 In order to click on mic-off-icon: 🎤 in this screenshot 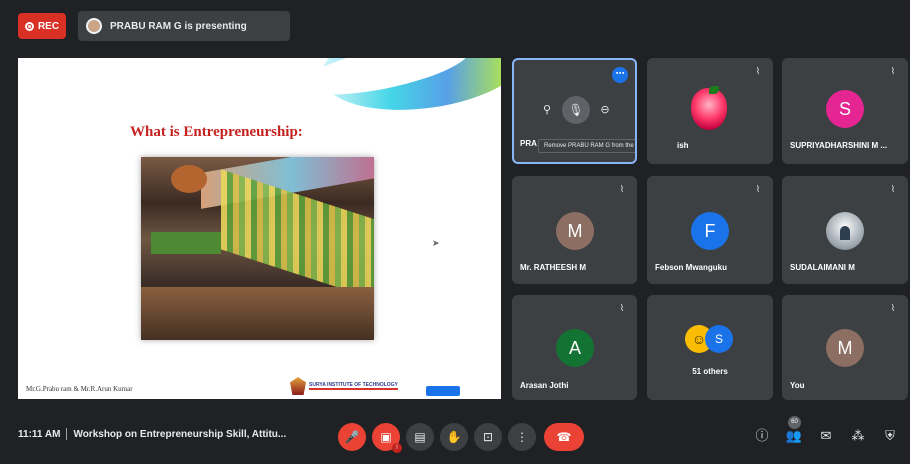, I will do `click(352, 437)`.